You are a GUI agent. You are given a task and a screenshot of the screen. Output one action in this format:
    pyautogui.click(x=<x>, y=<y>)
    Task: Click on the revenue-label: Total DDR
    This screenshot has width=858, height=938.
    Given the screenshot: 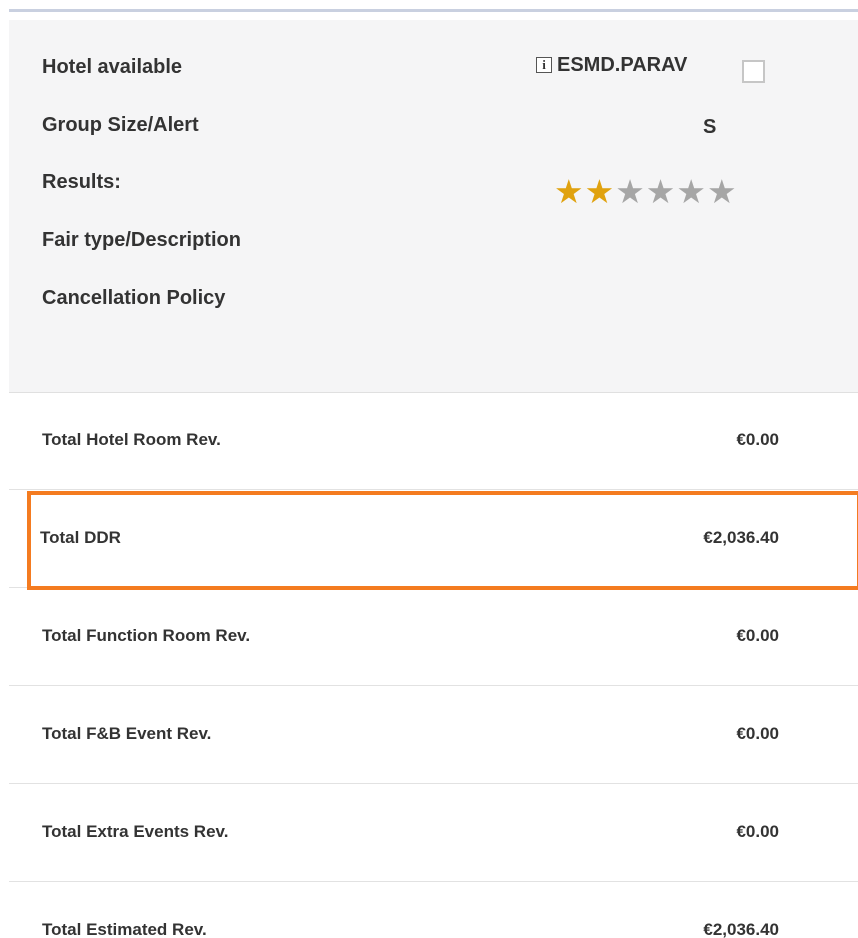 What is the action you would take?
    pyautogui.click(x=80, y=537)
    